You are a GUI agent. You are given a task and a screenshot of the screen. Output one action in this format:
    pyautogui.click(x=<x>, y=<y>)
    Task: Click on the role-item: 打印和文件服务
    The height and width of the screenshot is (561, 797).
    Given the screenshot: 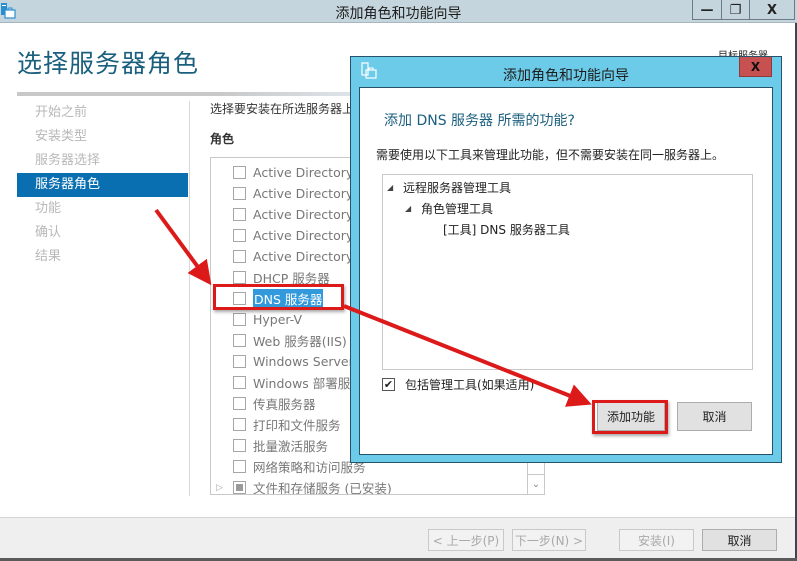 What is the action you would take?
    pyautogui.click(x=276, y=424)
    